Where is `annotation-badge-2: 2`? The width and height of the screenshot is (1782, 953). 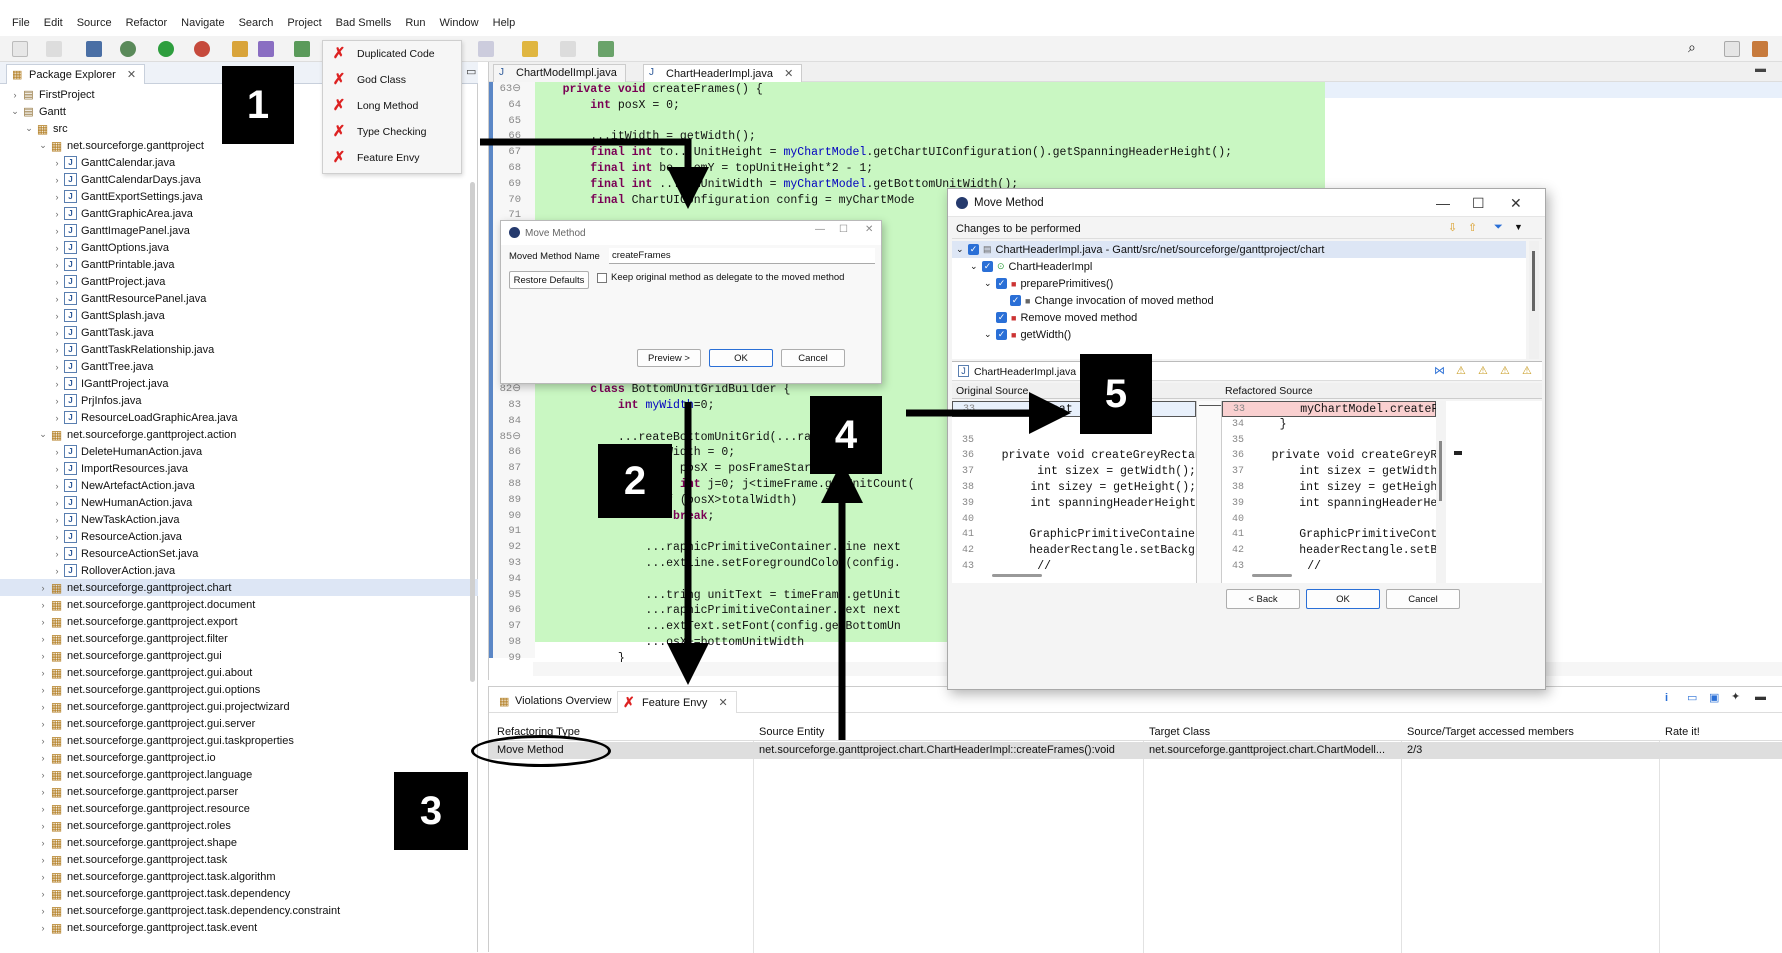
annotation-badge-2: 2 is located at coordinates (635, 481).